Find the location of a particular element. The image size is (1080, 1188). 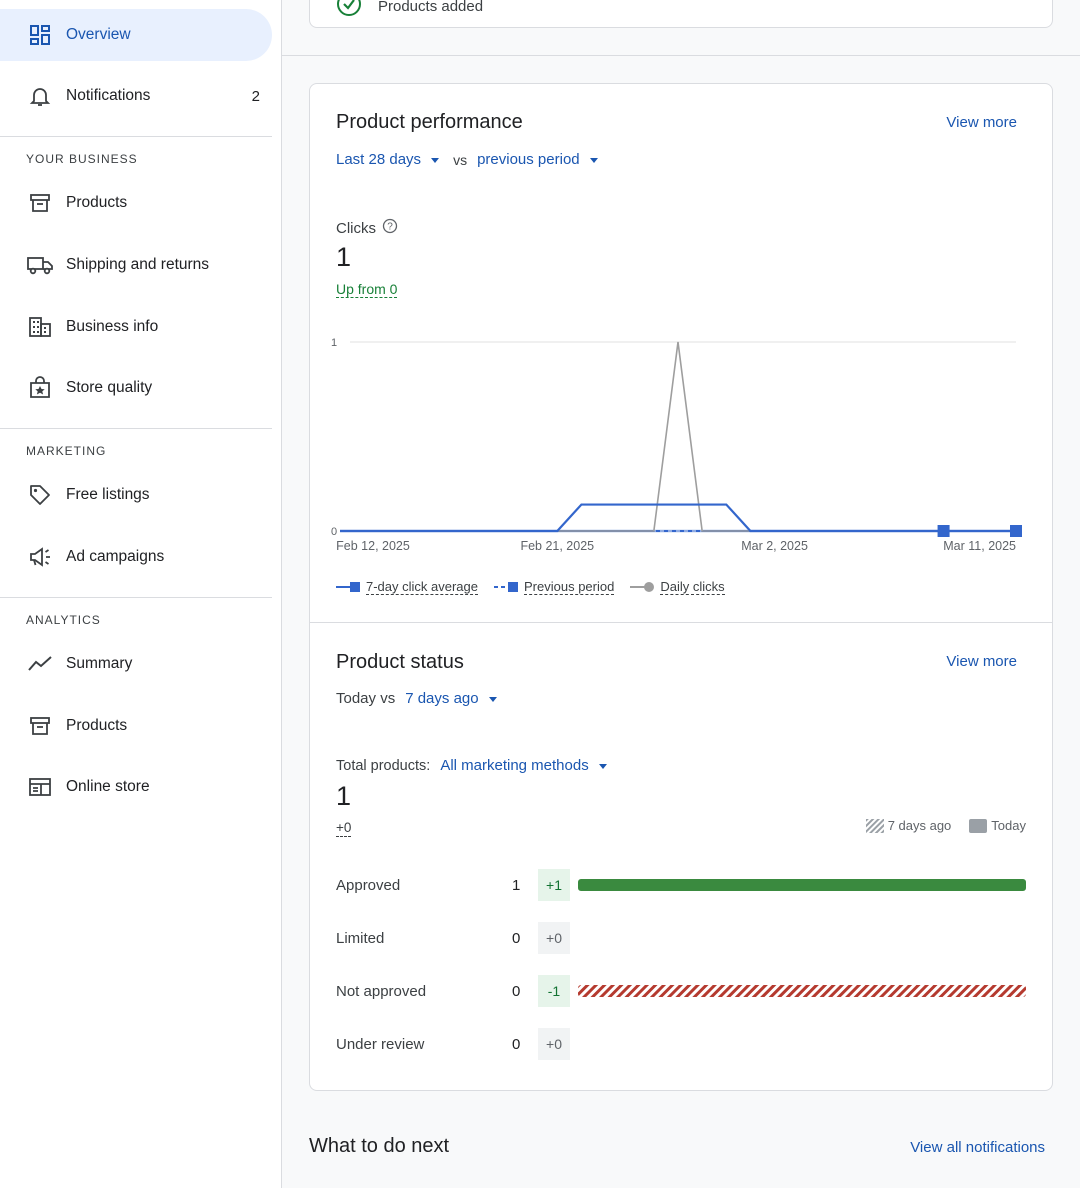

nav-business-info: Business info is located at coordinates (136, 327).